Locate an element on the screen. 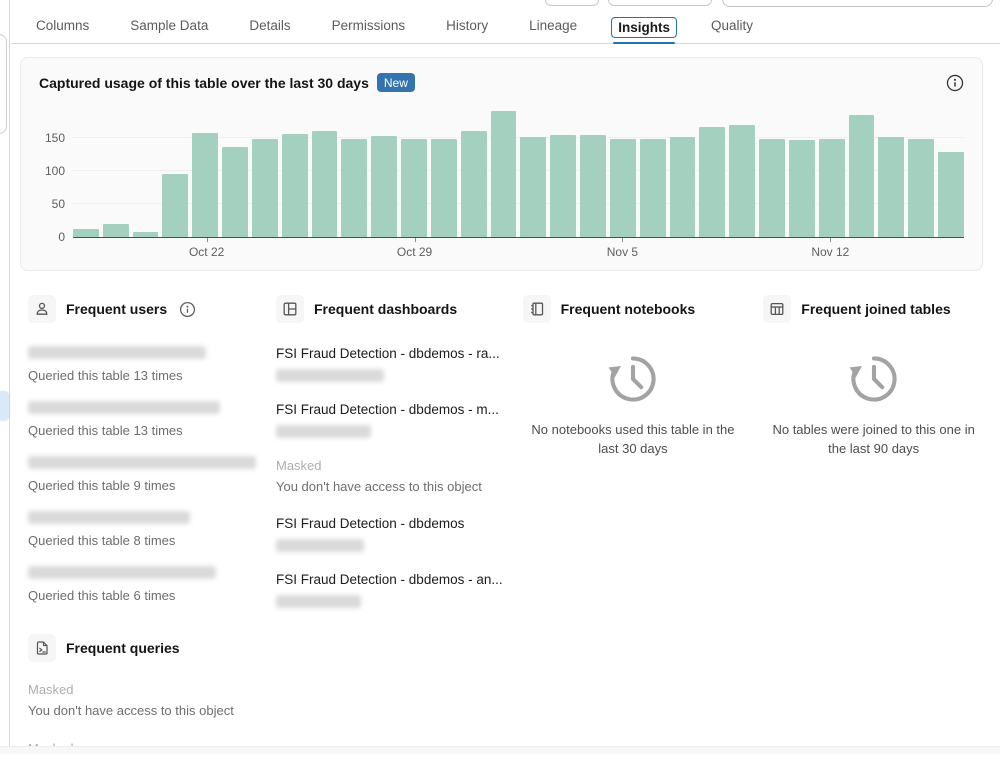 The height and width of the screenshot is (779, 1000). chart-x-axis: Oct 22 Oct 29 Nov 5 Nov 12 is located at coordinates (518, 249).